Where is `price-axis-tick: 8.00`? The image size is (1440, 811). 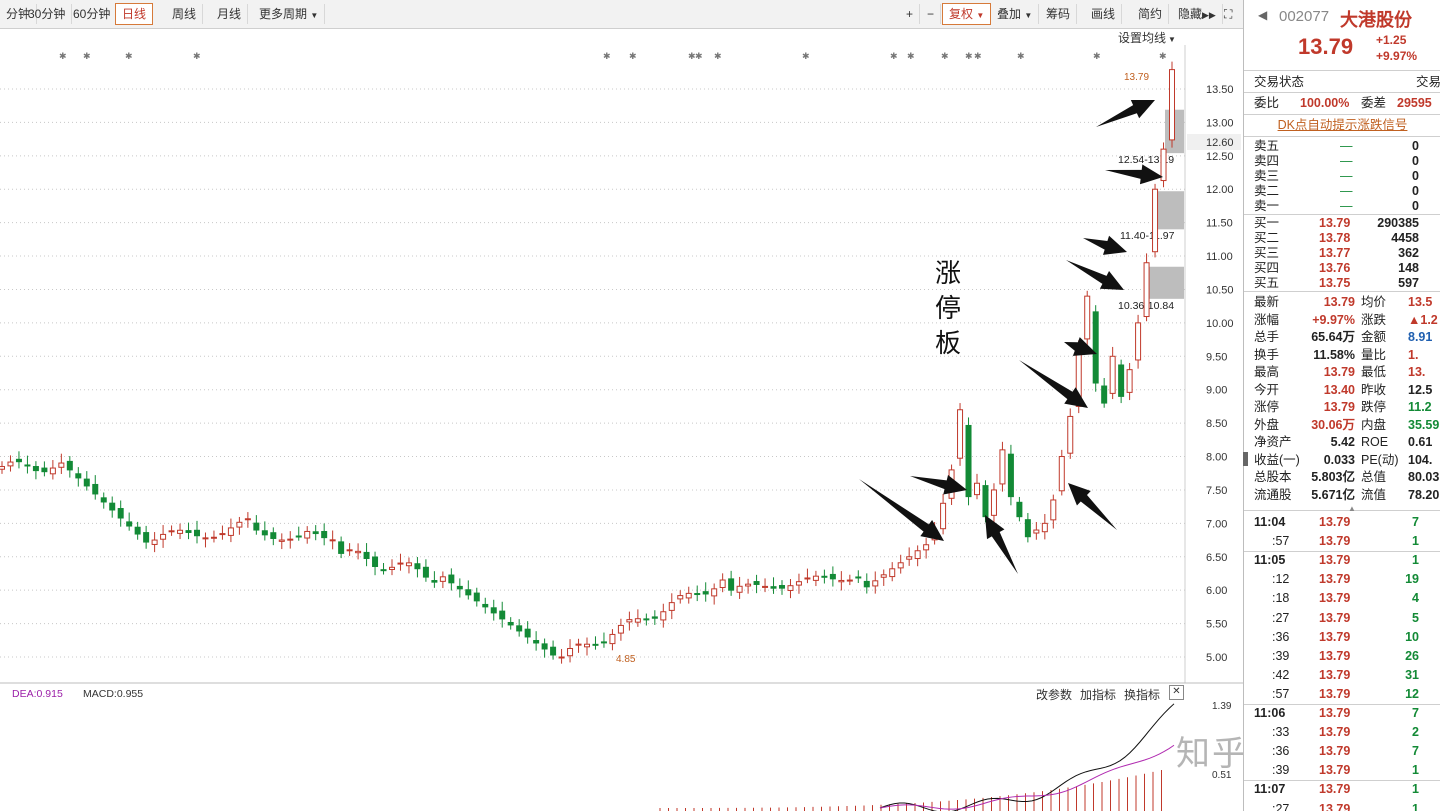
price-axis-tick: 8.00 is located at coordinates (1216, 458).